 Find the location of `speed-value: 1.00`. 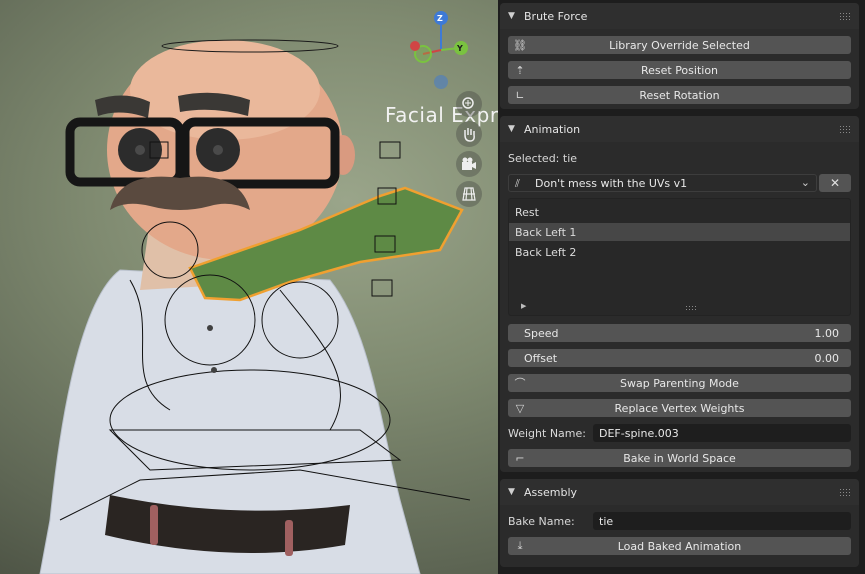

speed-value: 1.00 is located at coordinates (827, 333).